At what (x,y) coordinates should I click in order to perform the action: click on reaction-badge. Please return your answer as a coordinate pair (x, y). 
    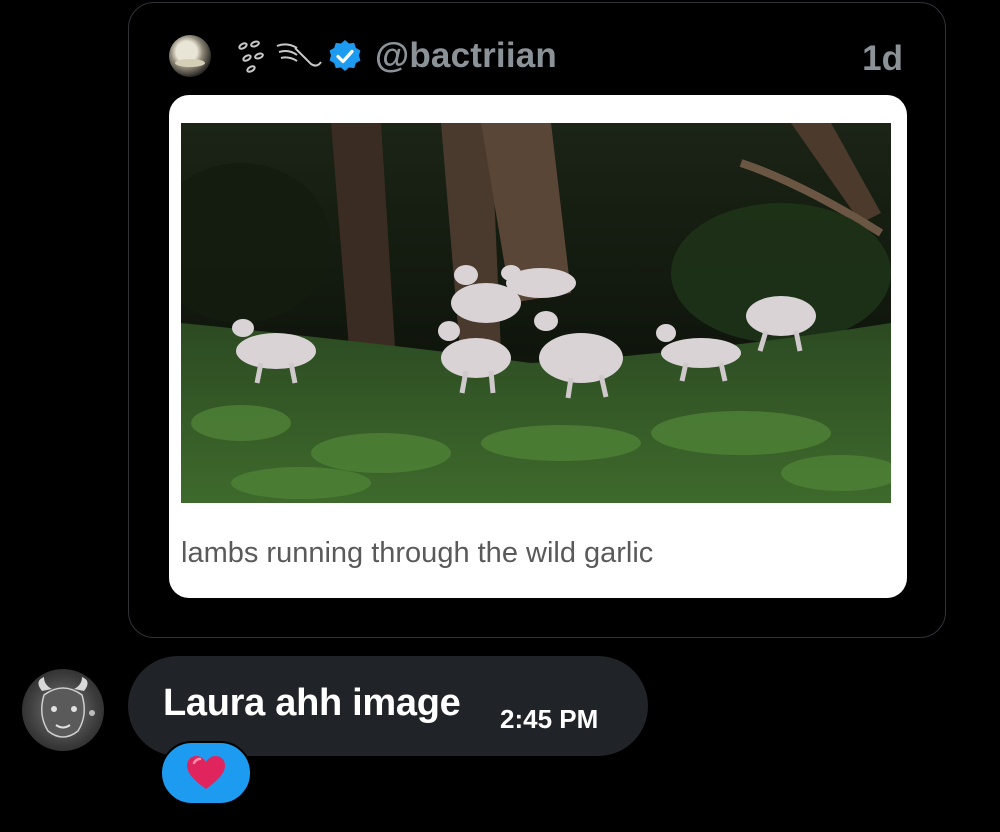
    Looking at the image, I should click on (206, 773).